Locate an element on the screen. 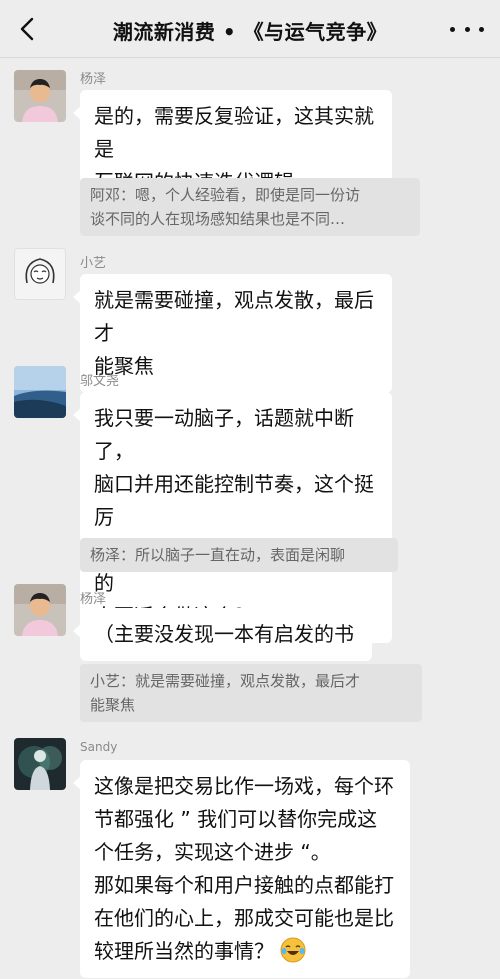 The height and width of the screenshot is (979, 500). message-bubble: 就是需要碰撞，观点发散，最后才 能聚焦 is located at coordinates (232, 333).